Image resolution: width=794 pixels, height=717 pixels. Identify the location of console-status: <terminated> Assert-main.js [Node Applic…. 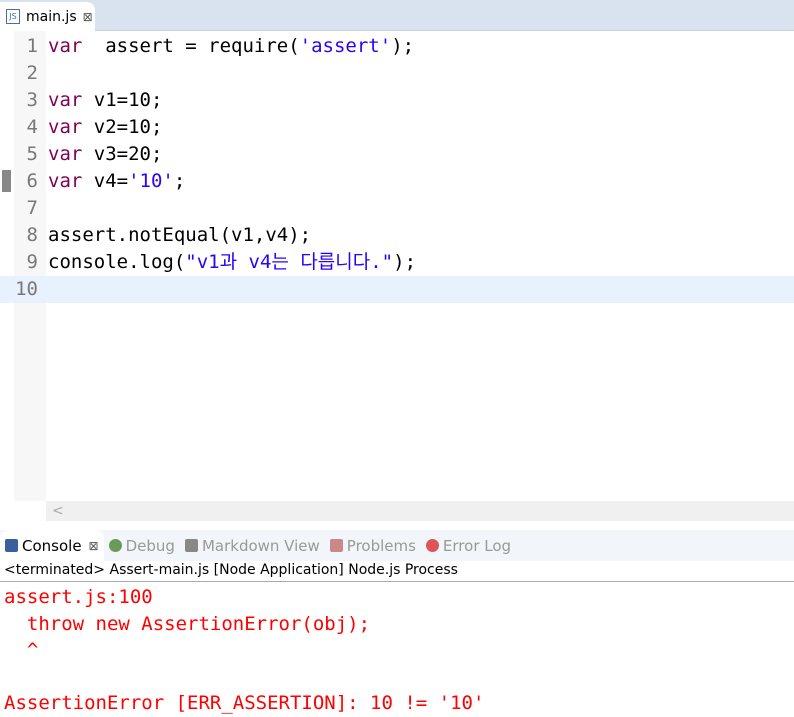
(231, 570).